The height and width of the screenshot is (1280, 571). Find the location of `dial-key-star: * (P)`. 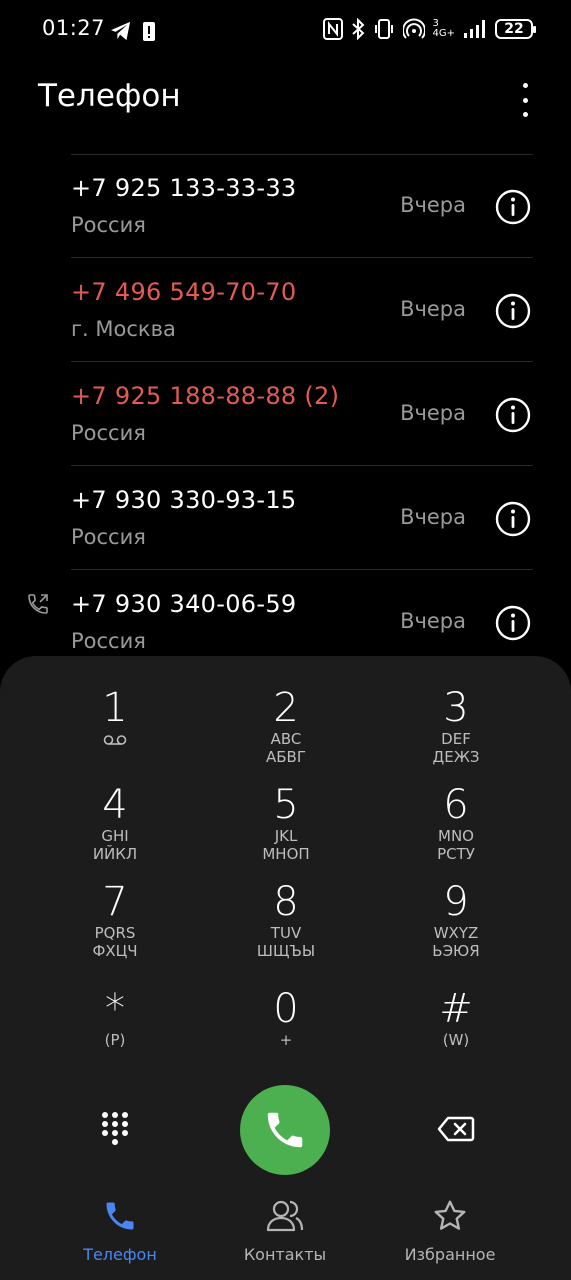

dial-key-star: * (P) is located at coordinates (115, 1018).